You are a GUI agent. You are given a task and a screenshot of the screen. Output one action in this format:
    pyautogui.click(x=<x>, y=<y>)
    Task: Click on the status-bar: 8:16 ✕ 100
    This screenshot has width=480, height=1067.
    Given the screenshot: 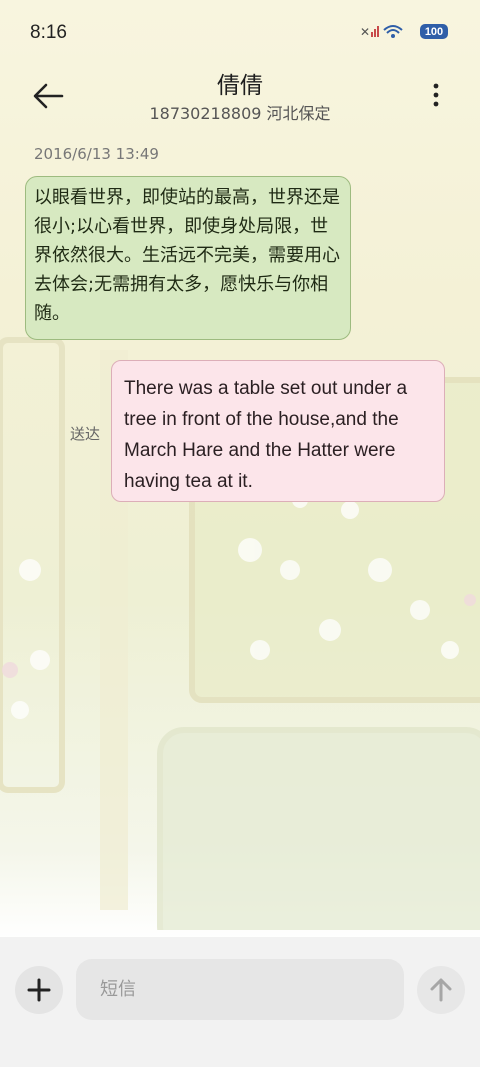 What is the action you would take?
    pyautogui.click(x=240, y=33)
    